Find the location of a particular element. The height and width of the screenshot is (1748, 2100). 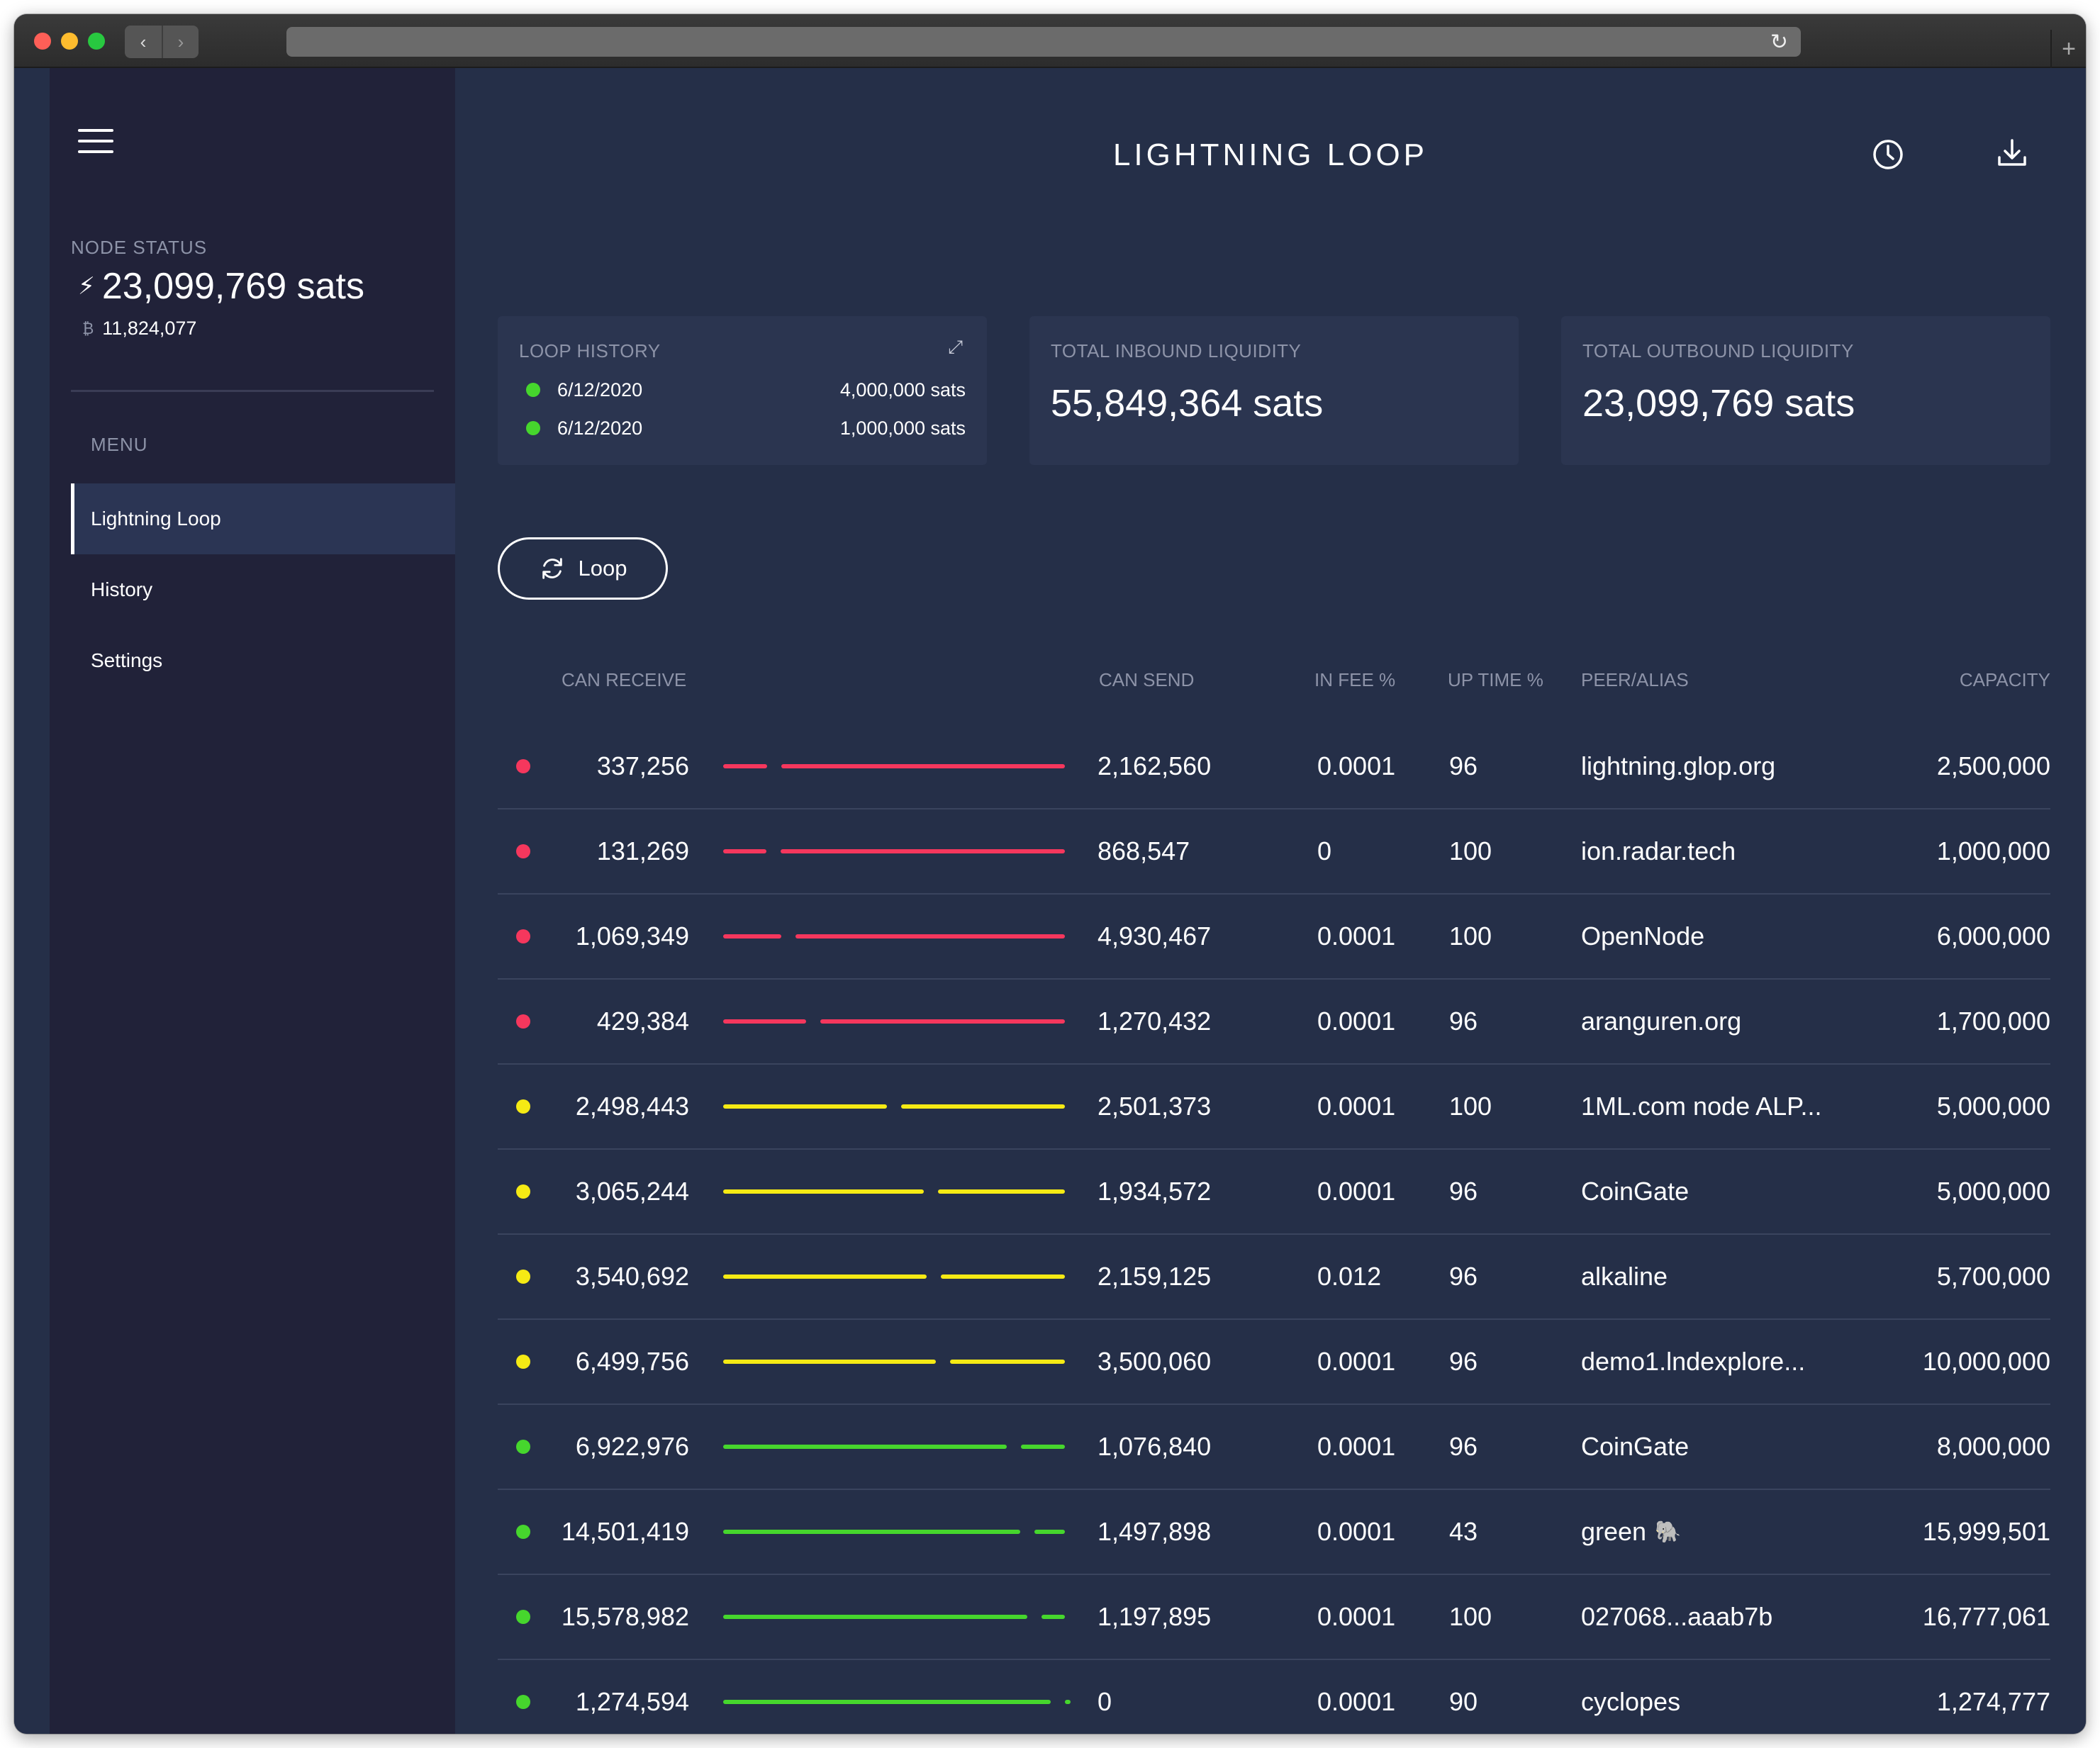

outbound-liquidity-value: 23,099,769 sats is located at coordinates (1718, 403).